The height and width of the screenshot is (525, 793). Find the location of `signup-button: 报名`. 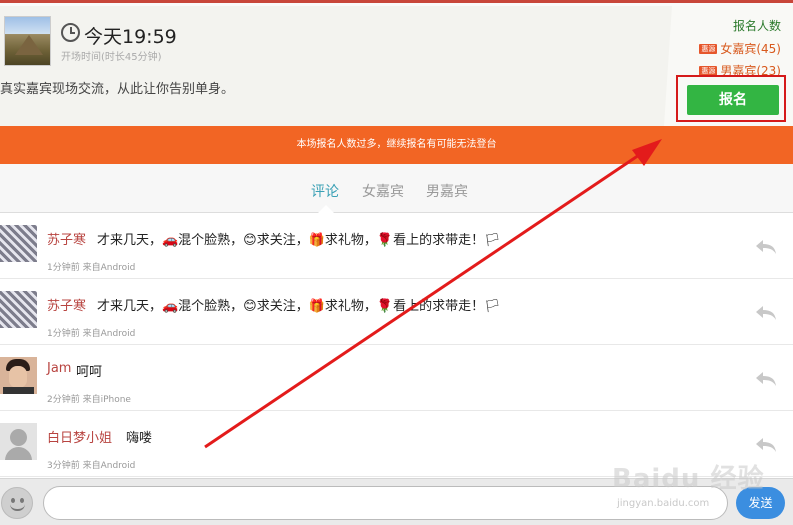

signup-button: 报名 is located at coordinates (733, 100).